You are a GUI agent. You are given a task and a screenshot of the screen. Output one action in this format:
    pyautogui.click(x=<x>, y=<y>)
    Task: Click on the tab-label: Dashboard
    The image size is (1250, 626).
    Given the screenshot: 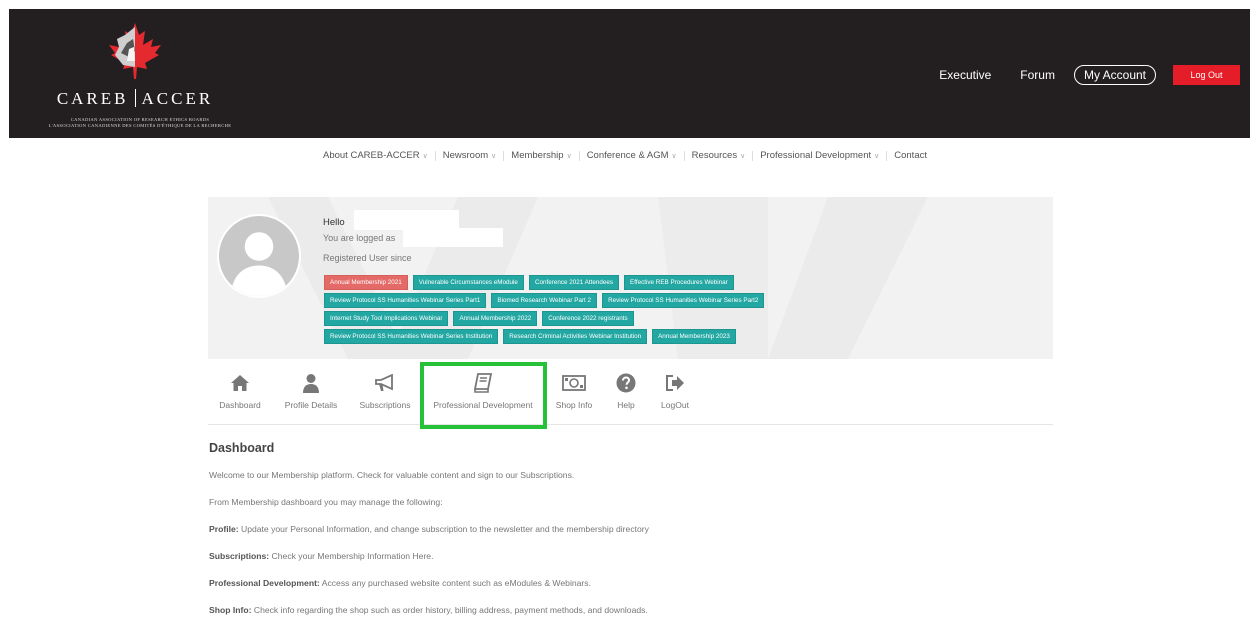 What is the action you would take?
    pyautogui.click(x=240, y=405)
    